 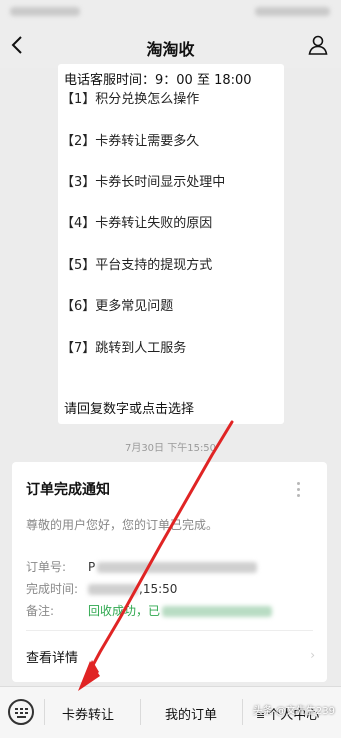 I want to click on profile-button, so click(x=318, y=45).